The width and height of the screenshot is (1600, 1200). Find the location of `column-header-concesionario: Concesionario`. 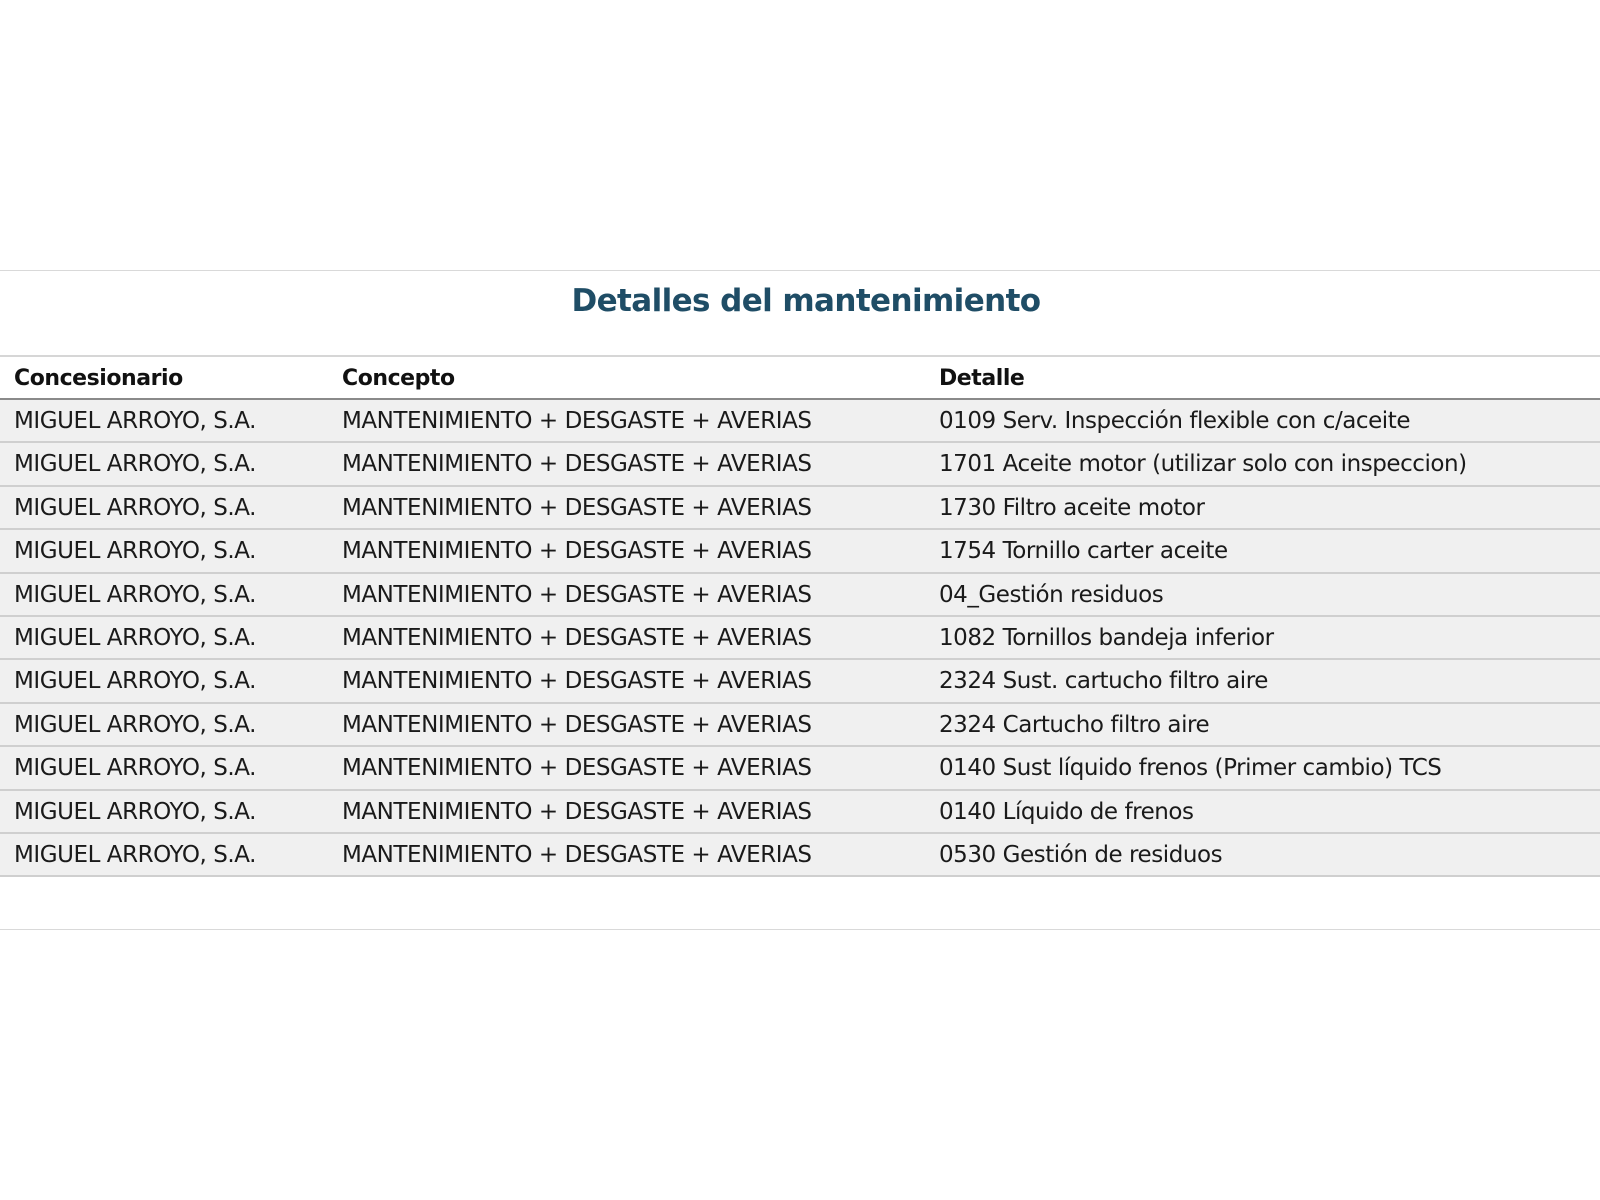

column-header-concesionario: Concesionario is located at coordinates (98, 378).